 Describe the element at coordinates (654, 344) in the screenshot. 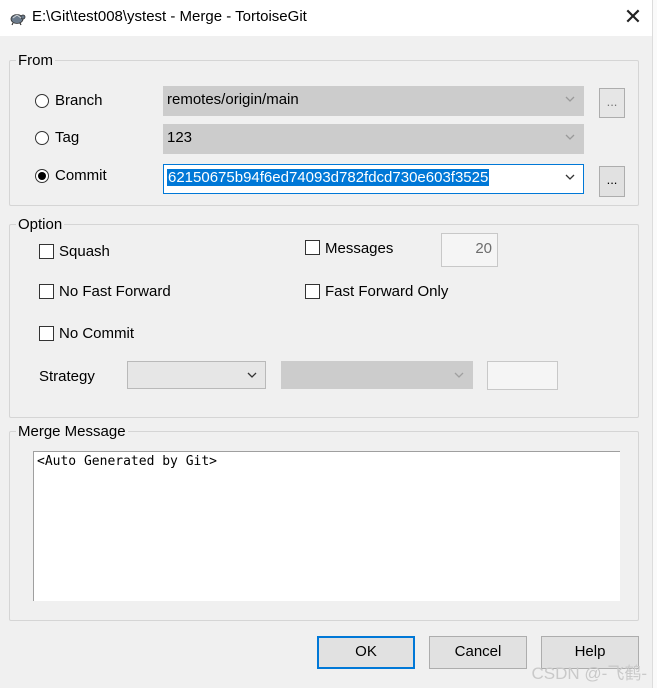

I see `window-edge` at that location.